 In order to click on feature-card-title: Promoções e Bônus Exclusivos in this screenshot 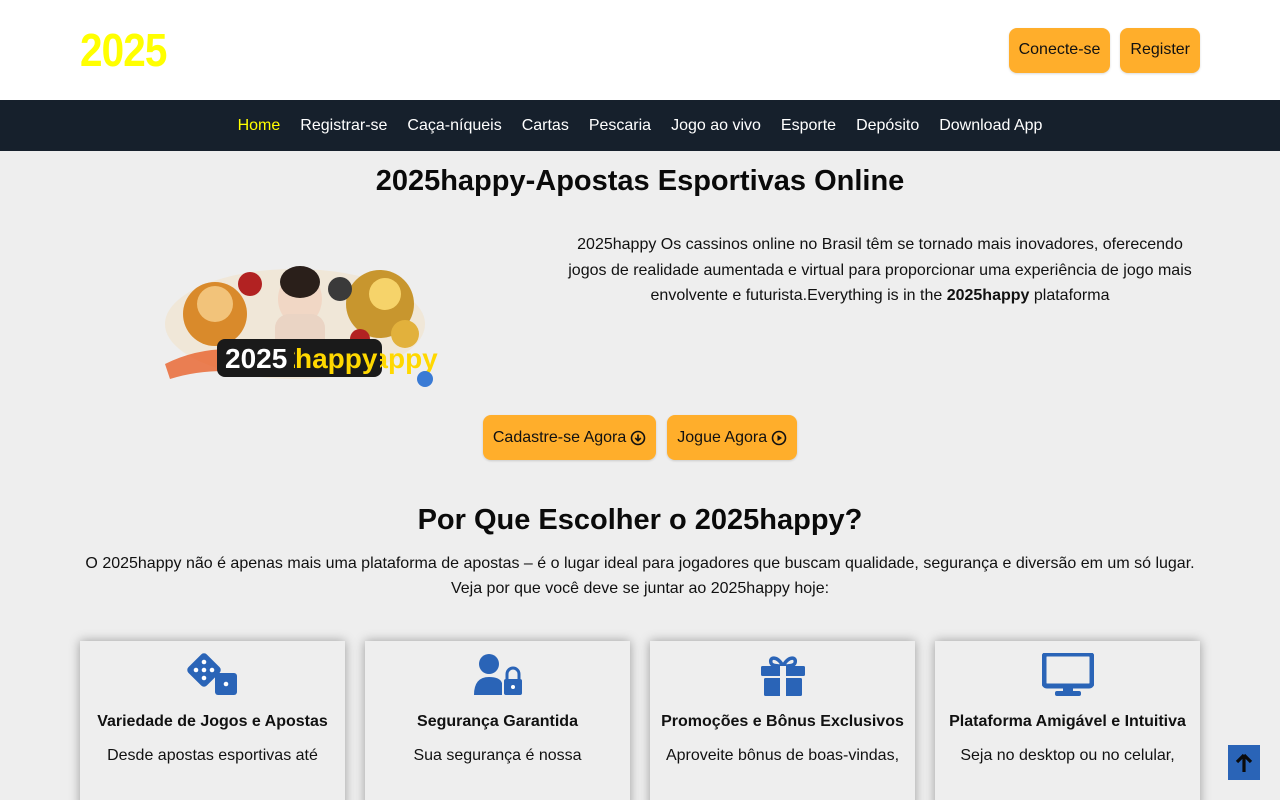, I will do `click(782, 721)`.